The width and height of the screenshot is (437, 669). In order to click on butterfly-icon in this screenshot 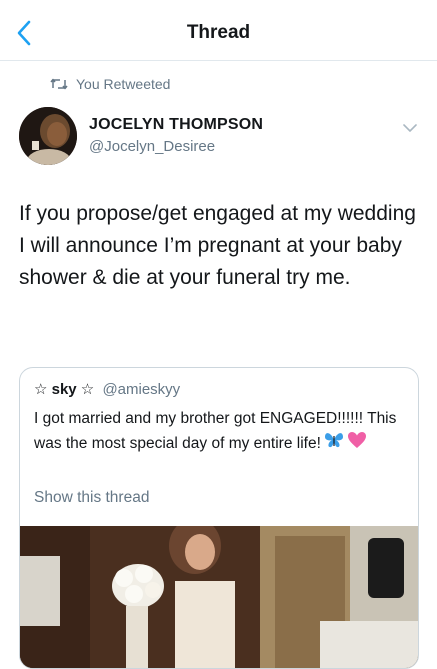, I will do `click(334, 444)`.